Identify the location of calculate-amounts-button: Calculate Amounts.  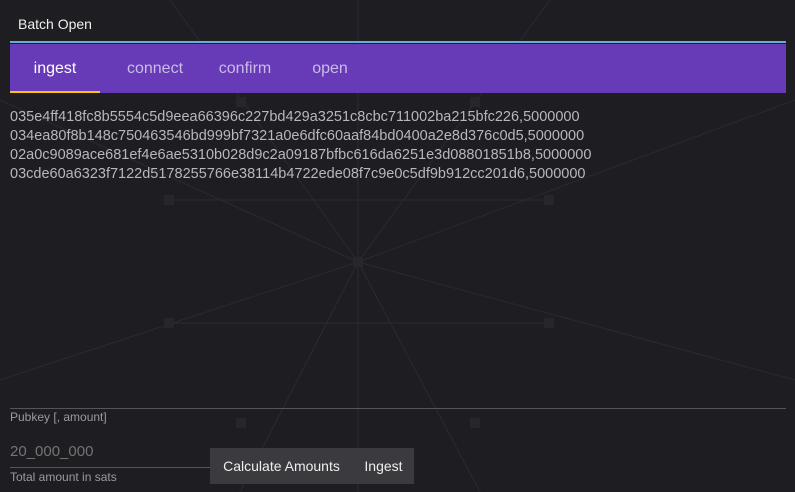
(281, 466).